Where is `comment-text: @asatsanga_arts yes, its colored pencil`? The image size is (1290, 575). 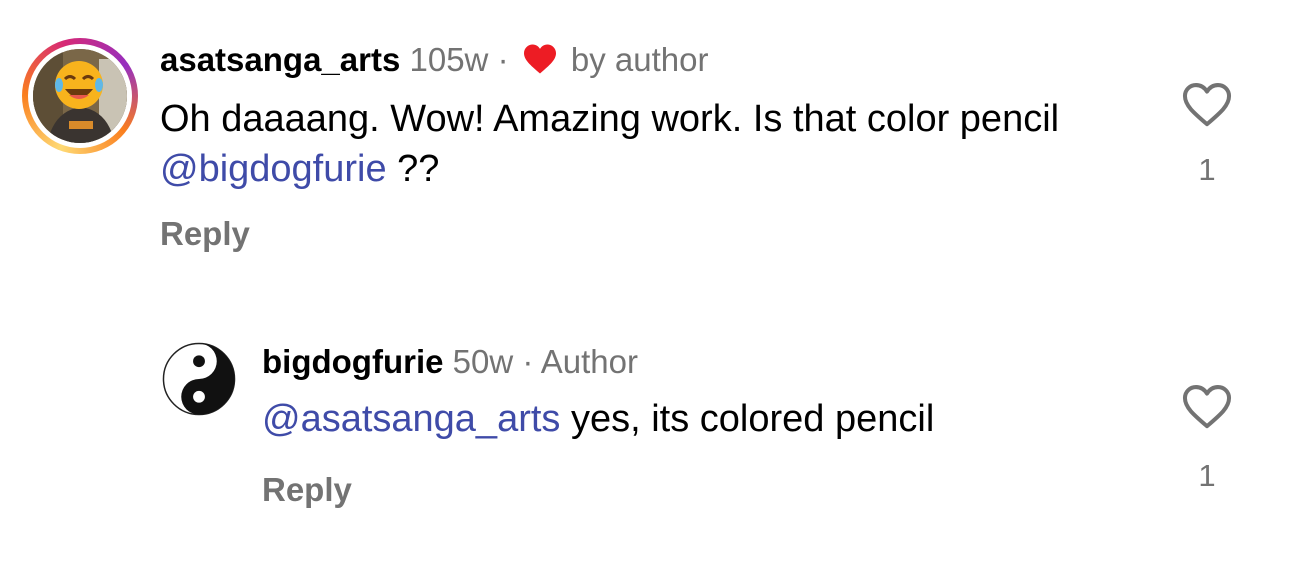
comment-text: @asatsanga_arts yes, its colored pencil is located at coordinates (598, 419).